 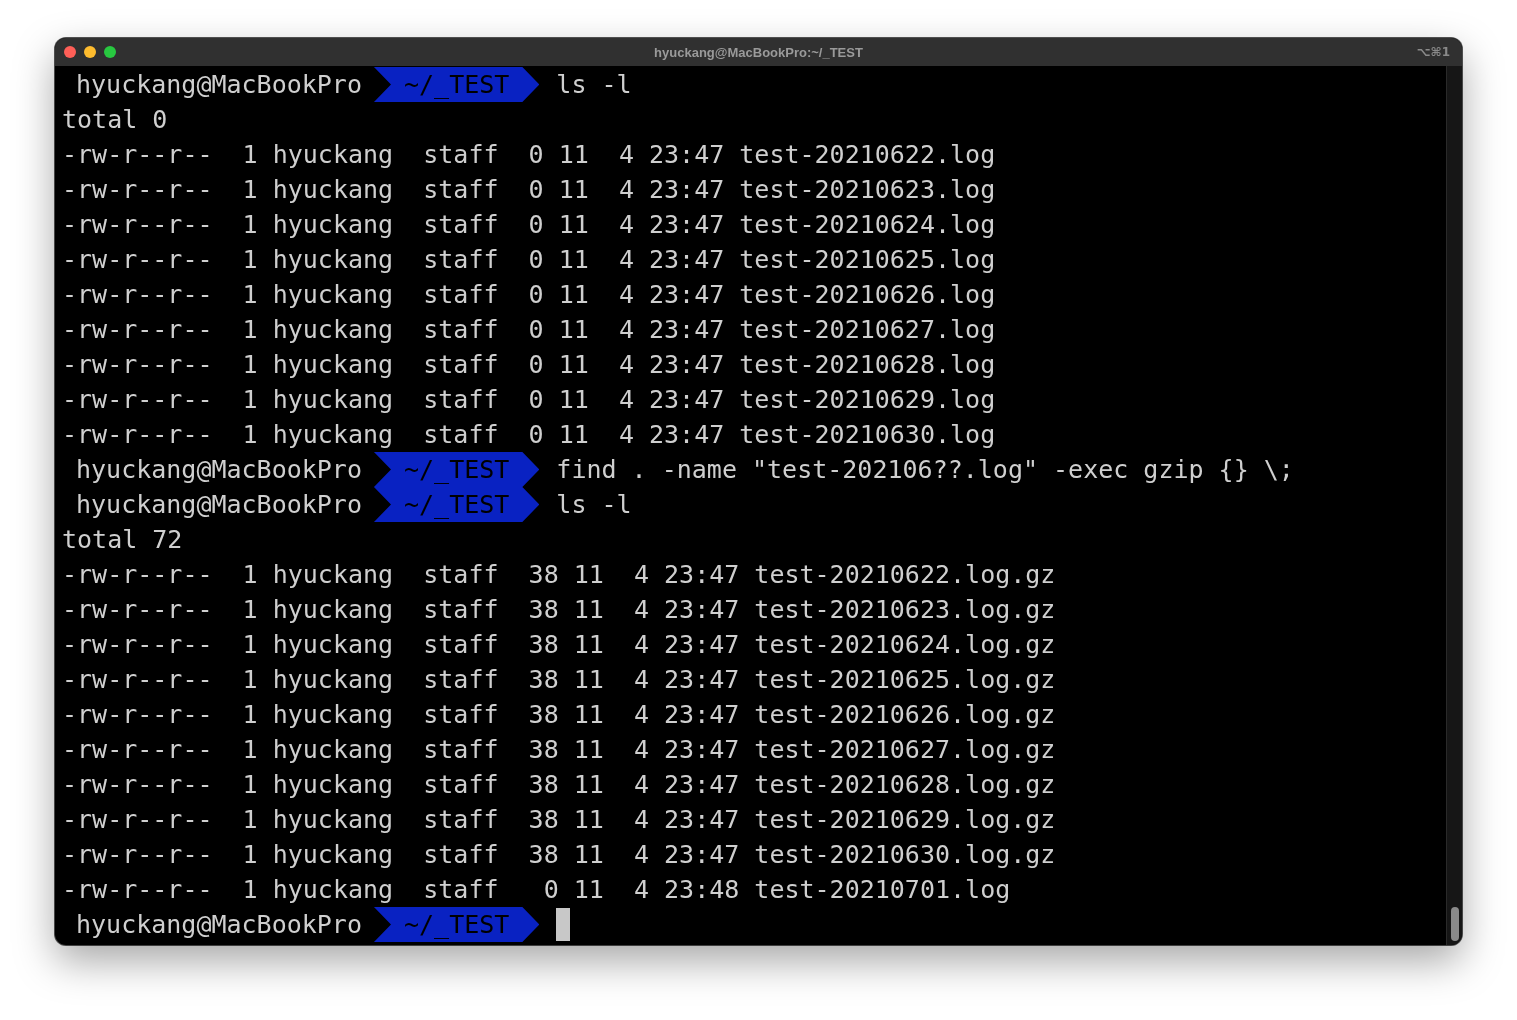 I want to click on output-line: -rw-r--r-- 1 hyuckang staff 0 11 4 23:48 test-20210701.log, so click(x=536, y=890).